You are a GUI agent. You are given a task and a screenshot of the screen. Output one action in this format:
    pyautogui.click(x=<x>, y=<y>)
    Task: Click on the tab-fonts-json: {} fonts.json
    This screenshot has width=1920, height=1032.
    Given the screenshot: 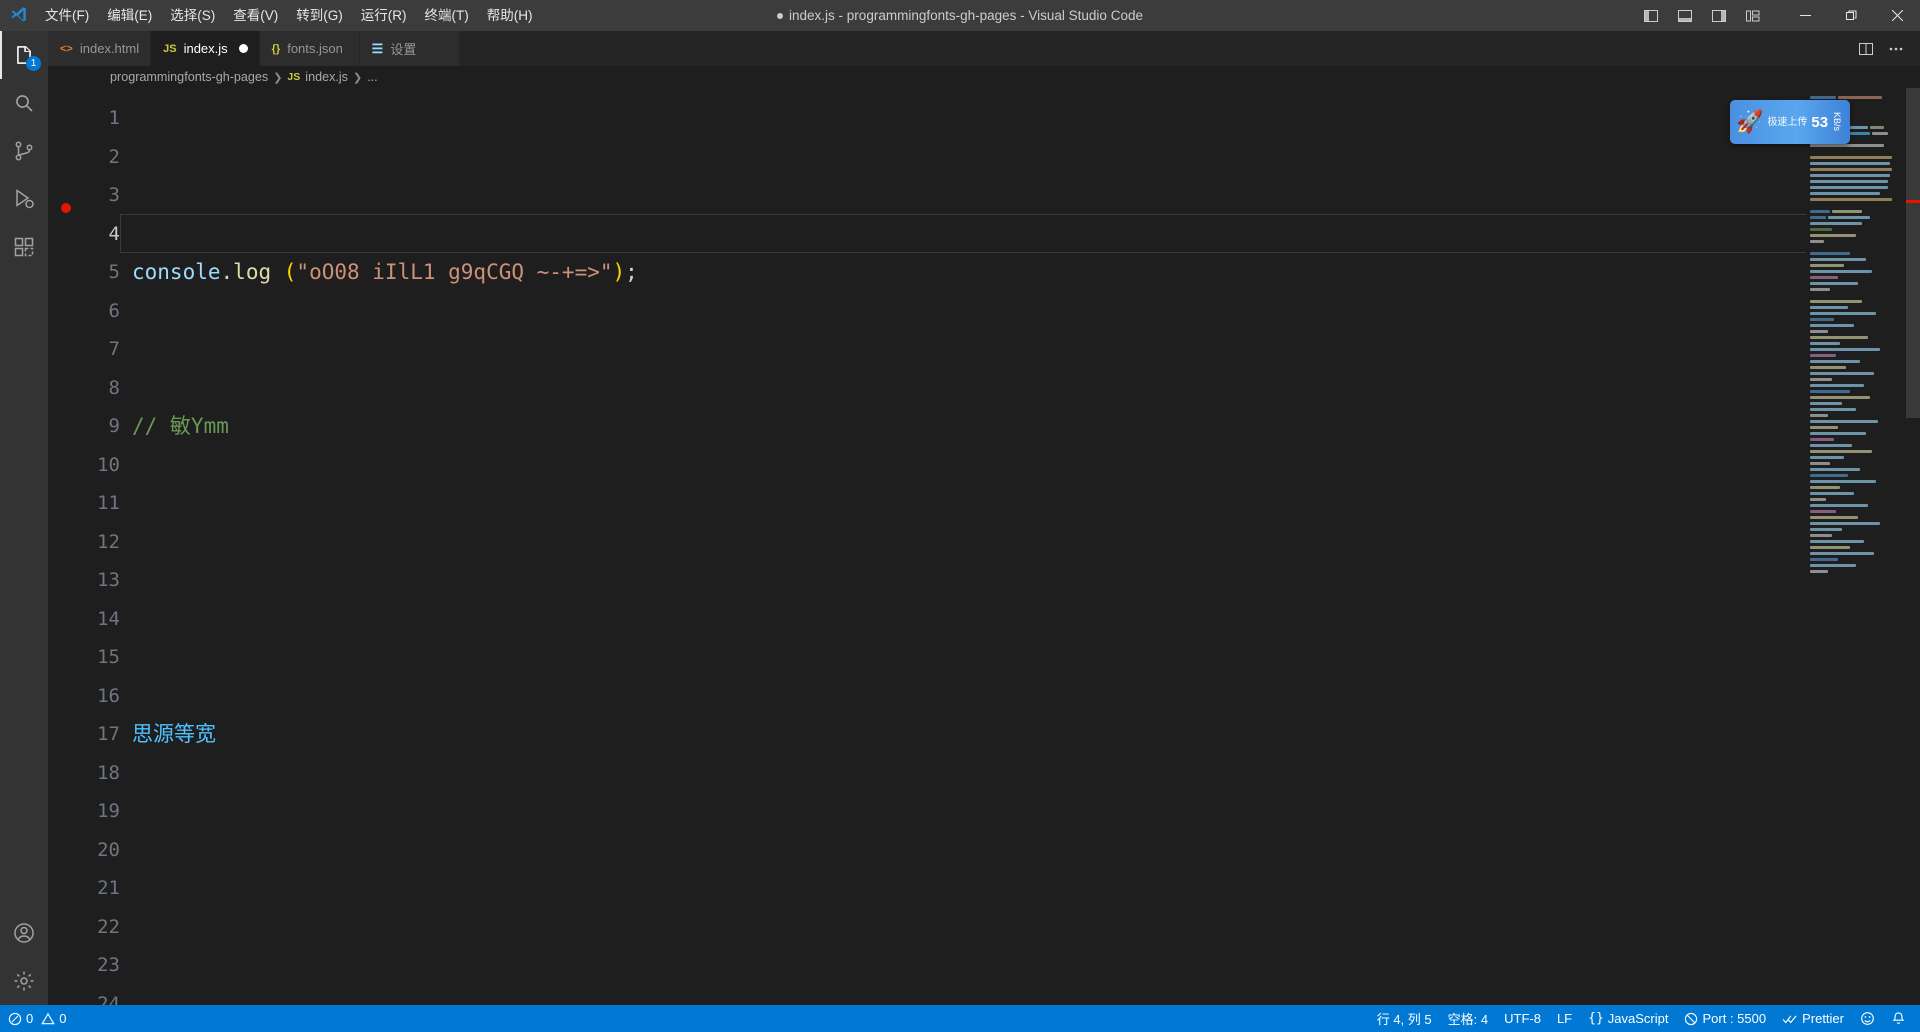 What is the action you would take?
    pyautogui.click(x=309, y=48)
    